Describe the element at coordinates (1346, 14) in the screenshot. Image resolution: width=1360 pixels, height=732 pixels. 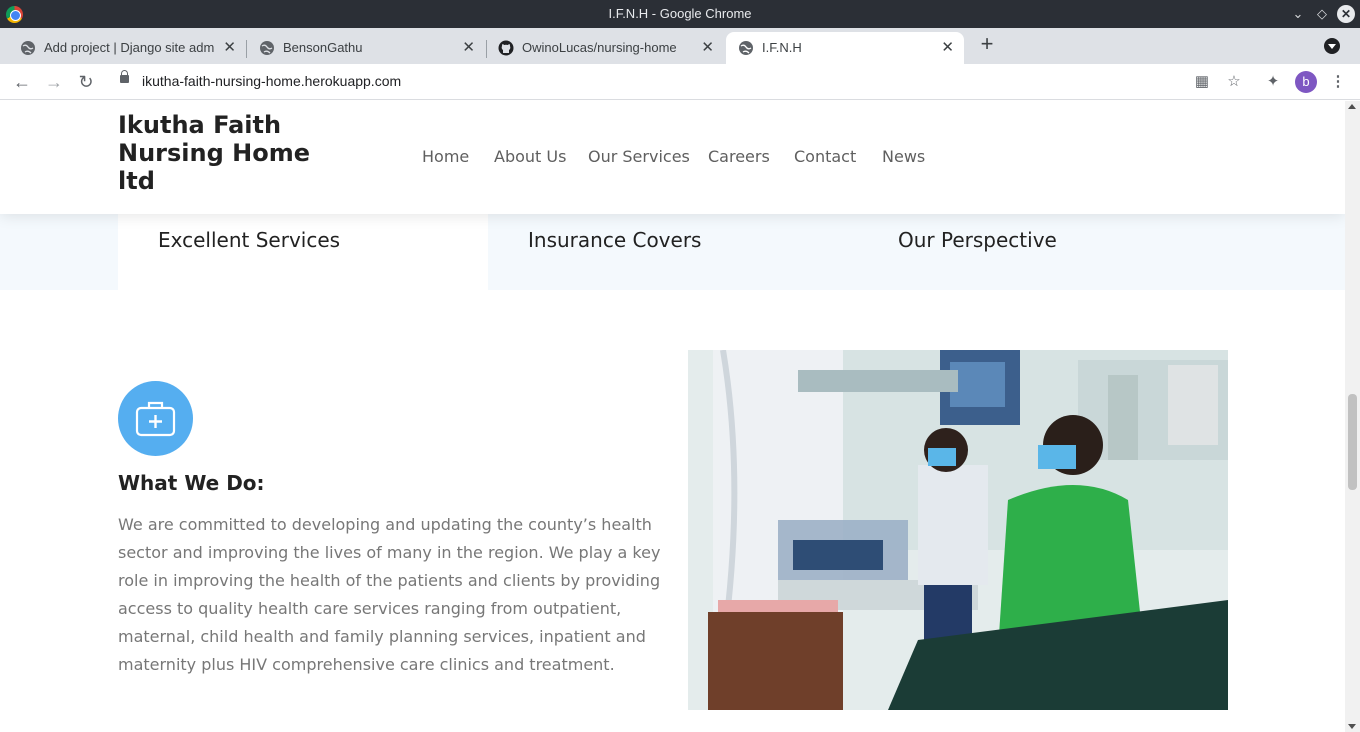
I see `window-close-icon: ✕` at that location.